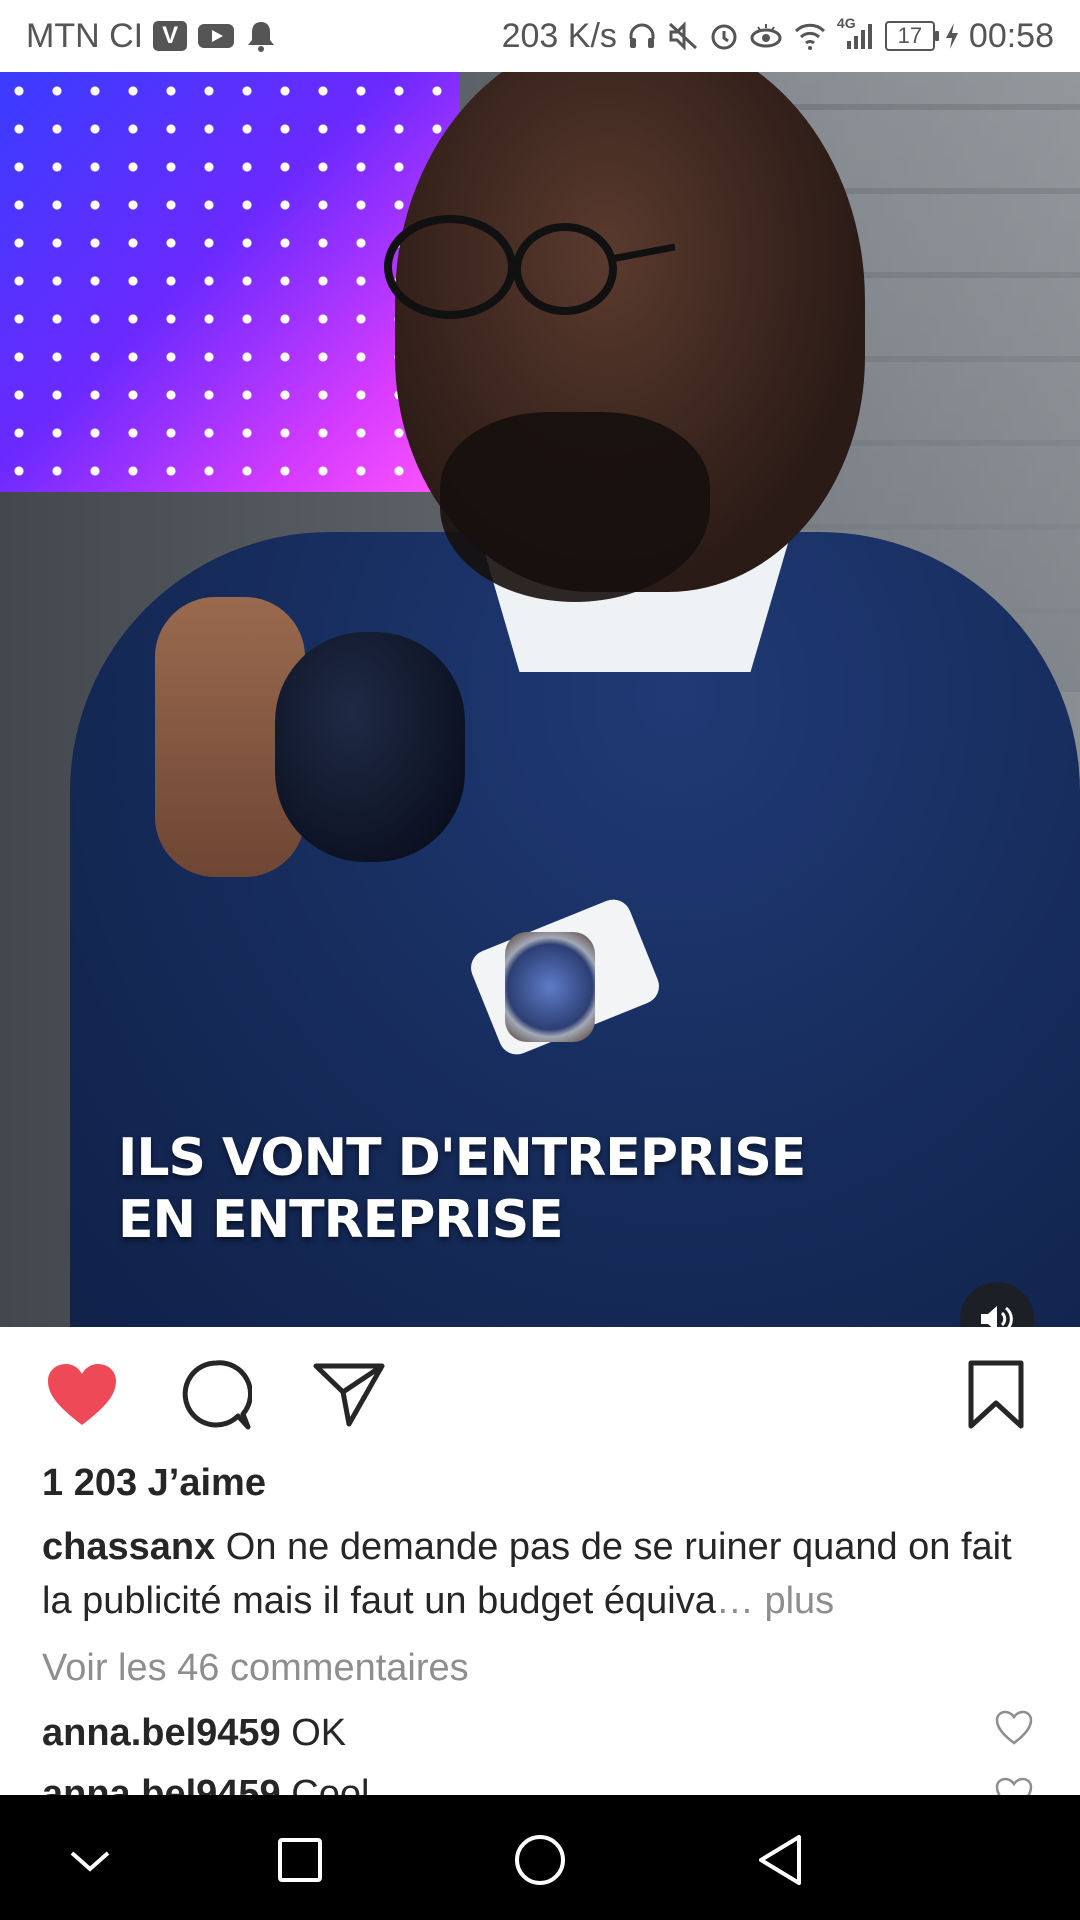  I want to click on comment-like-heart-icon, so click(1014, 1728).